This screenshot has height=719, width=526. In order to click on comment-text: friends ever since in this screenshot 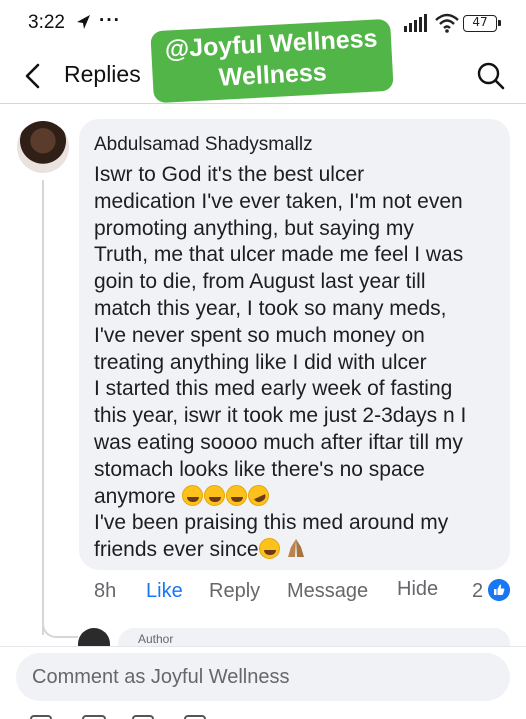, I will do `click(176, 550)`.